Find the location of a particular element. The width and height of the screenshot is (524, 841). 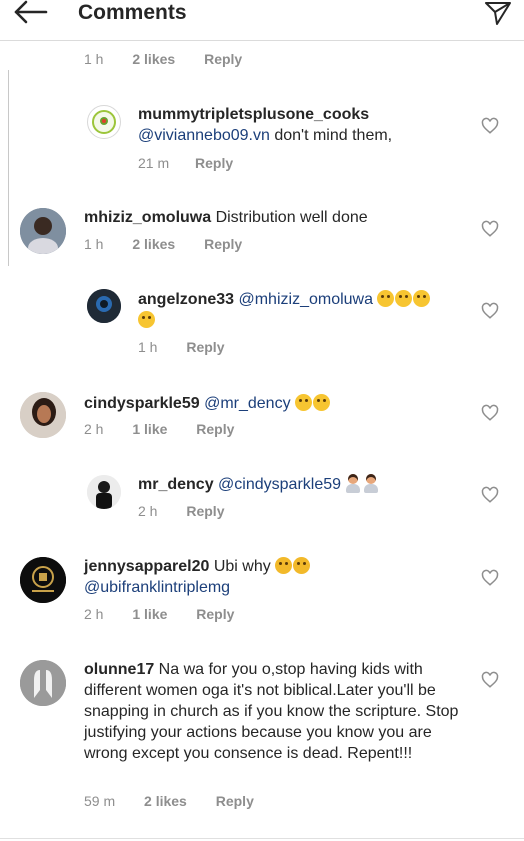

comment-meta: 59 m 2 likes Reply is located at coordinates (169, 801).